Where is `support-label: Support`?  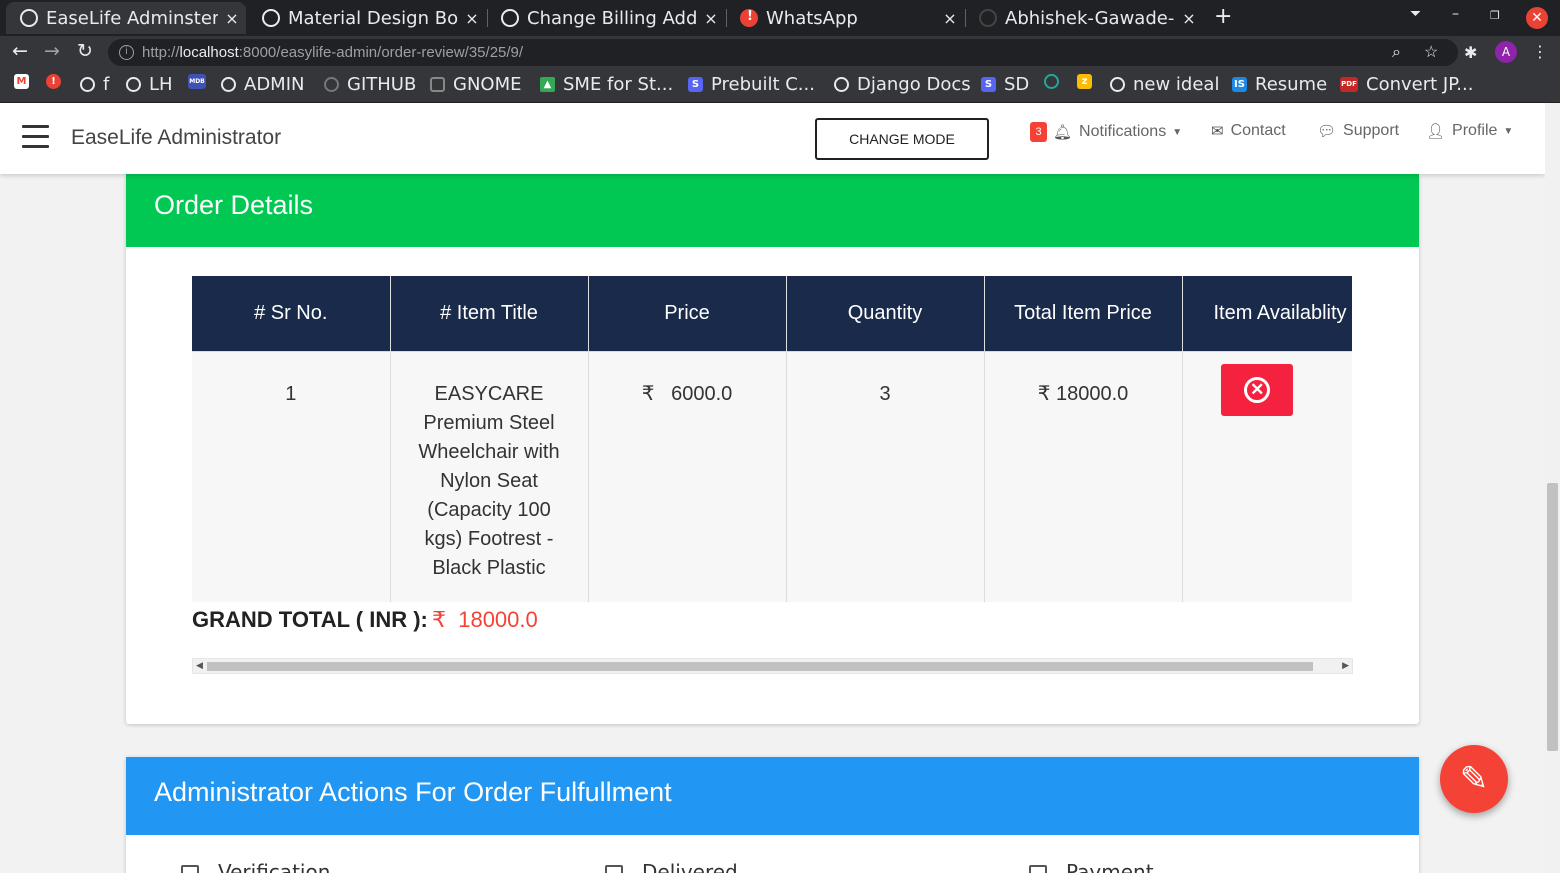 support-label: Support is located at coordinates (1371, 130).